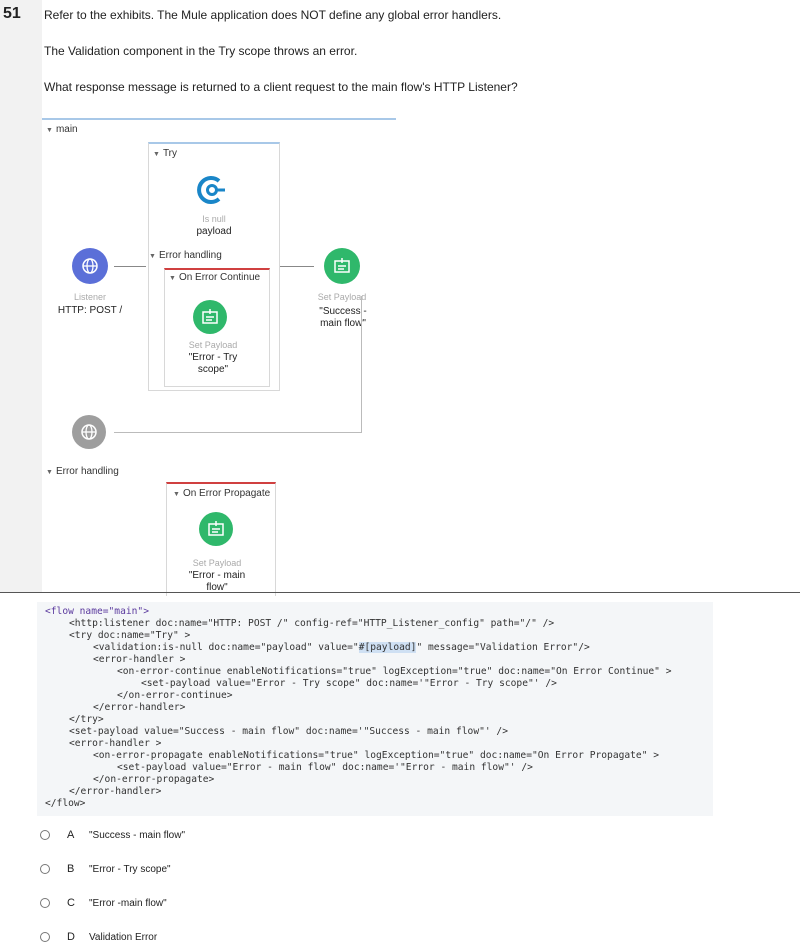 The height and width of the screenshot is (946, 800). What do you see at coordinates (343, 317) in the screenshot?
I see `main-set-payload-name: "Success - main flow"` at bounding box center [343, 317].